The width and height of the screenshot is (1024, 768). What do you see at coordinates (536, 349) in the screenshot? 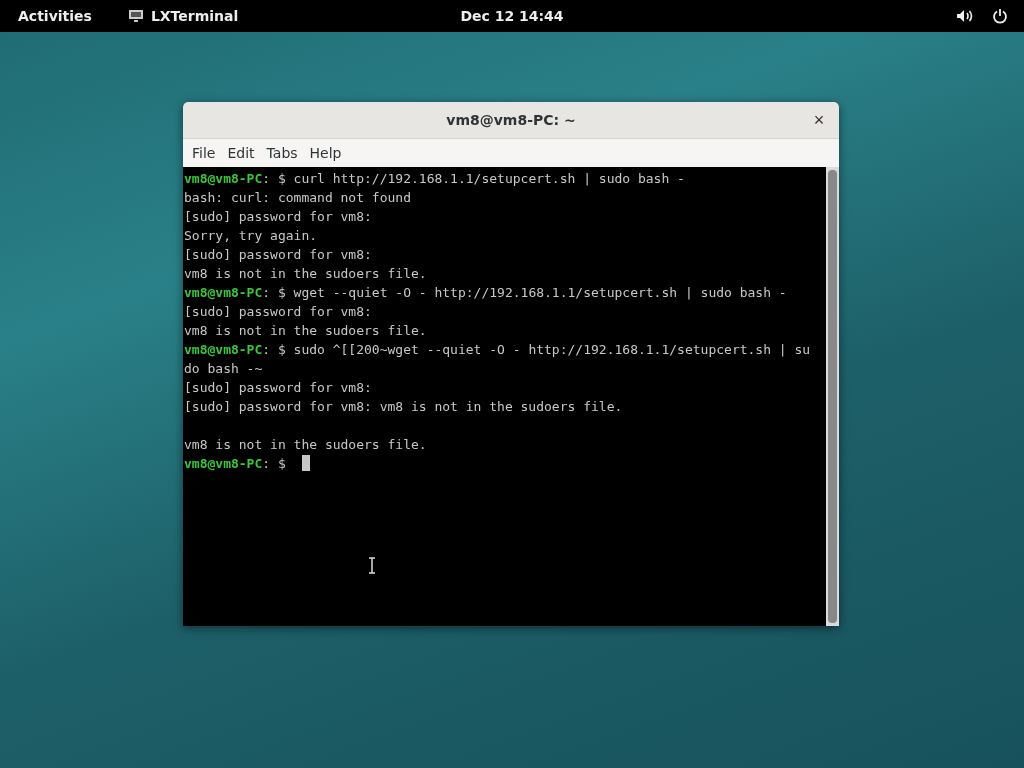
I see `command-text: : $ sudo ^[[200~wget --quiet -O - http://192.168.1.1/setupcert.sh | su` at bounding box center [536, 349].